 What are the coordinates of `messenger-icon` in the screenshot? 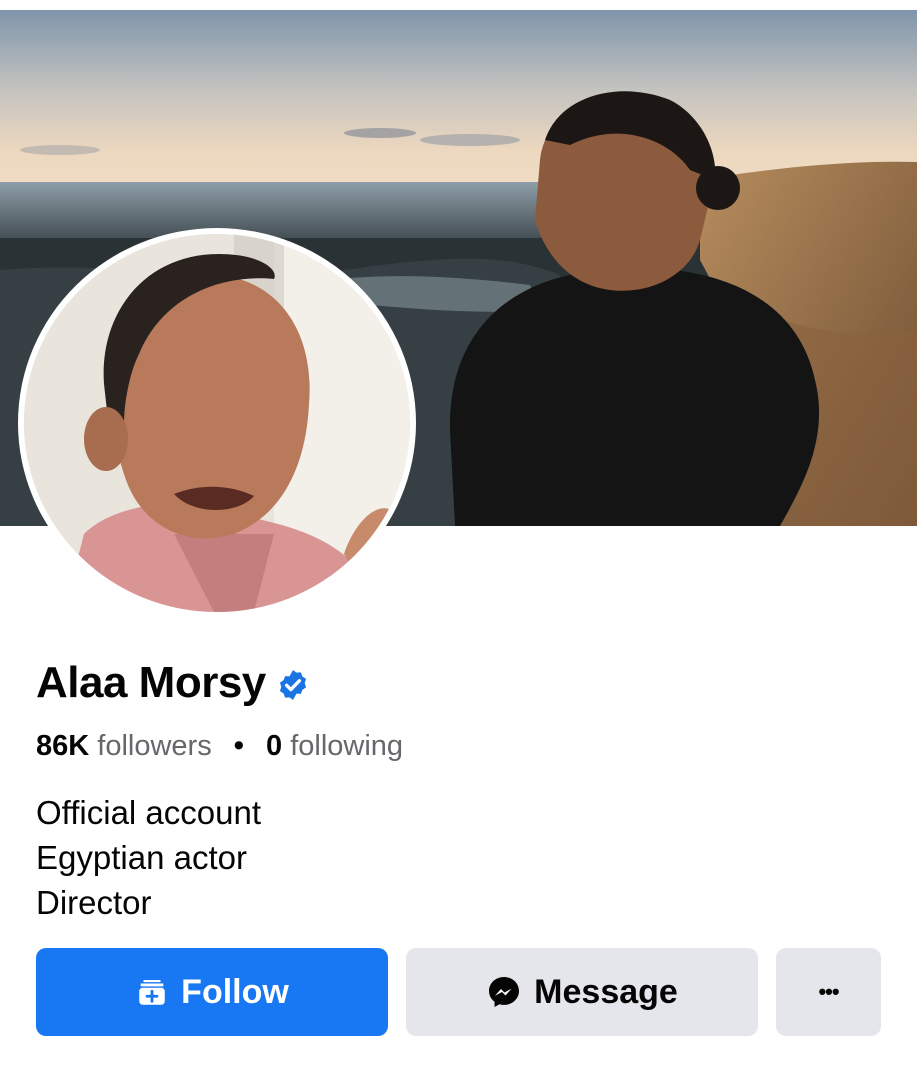 It's located at (504, 992).